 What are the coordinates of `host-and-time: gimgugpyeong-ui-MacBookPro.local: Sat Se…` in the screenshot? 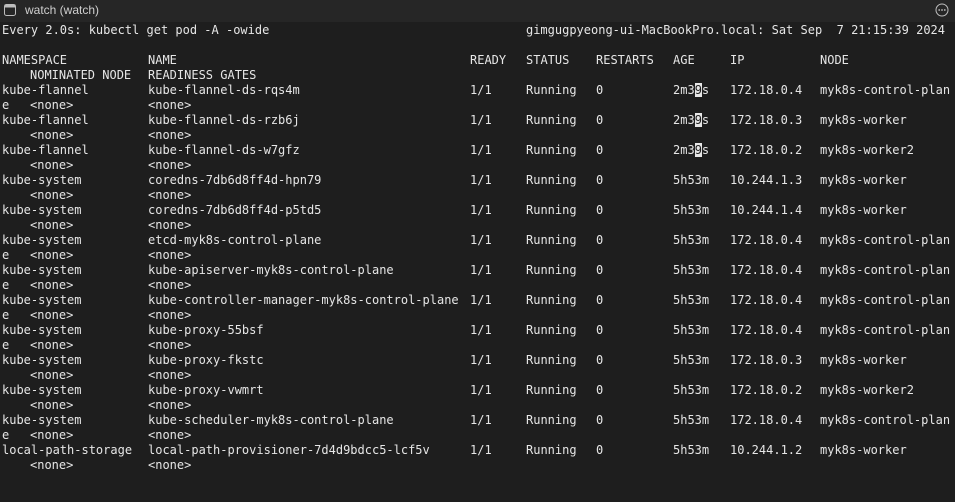 It's located at (735, 30).